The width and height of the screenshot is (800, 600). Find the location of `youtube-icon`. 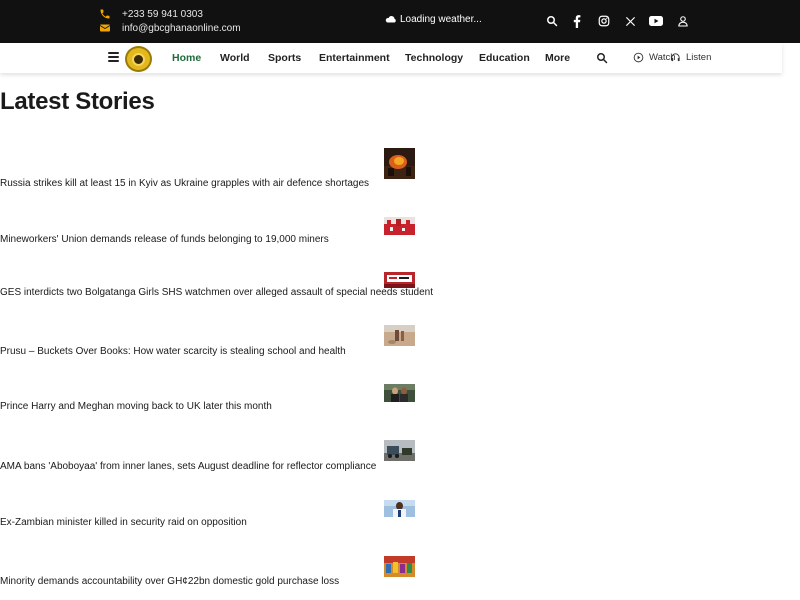

youtube-icon is located at coordinates (656, 21).